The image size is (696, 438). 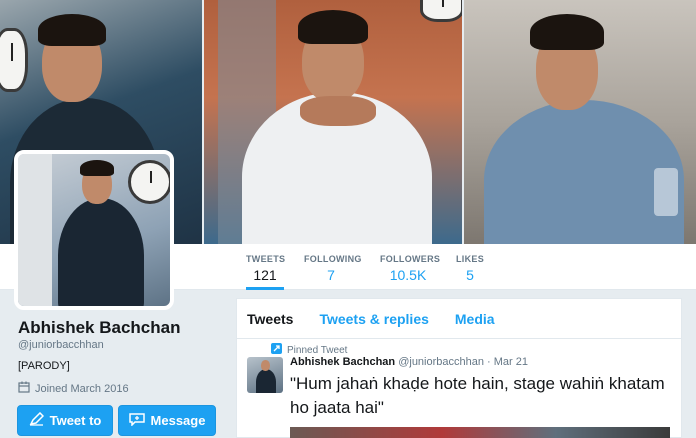 What do you see at coordinates (266, 259) in the screenshot?
I see `stat-label: TWEETS` at bounding box center [266, 259].